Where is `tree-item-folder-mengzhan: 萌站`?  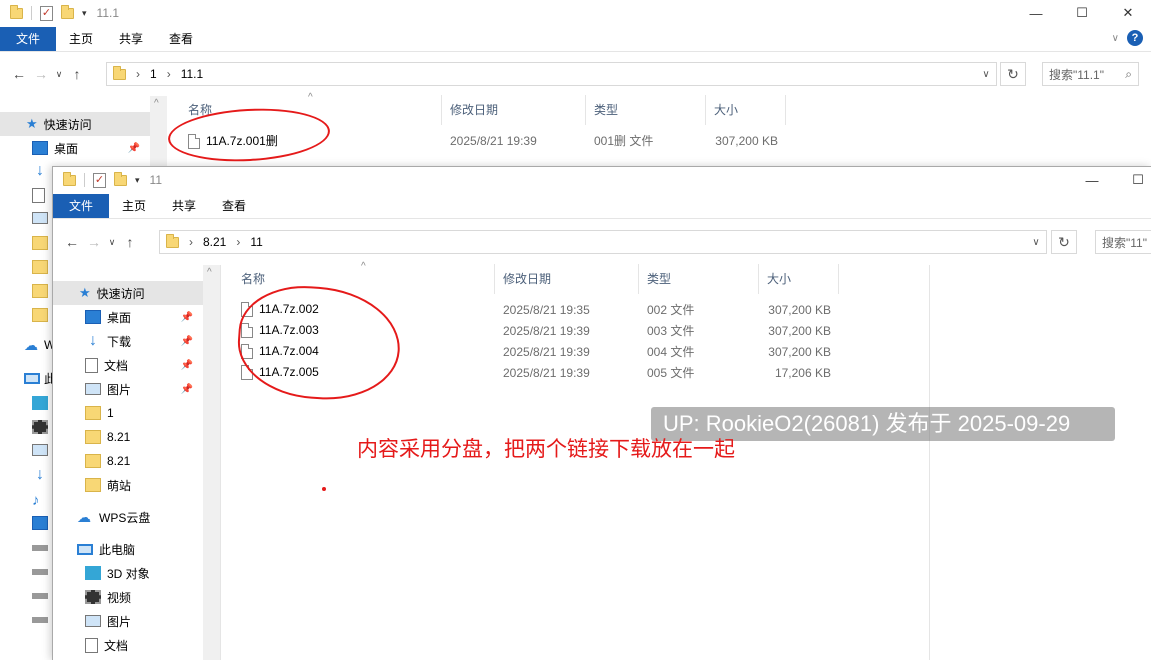
tree-item-folder-mengzhan: 萌站 is located at coordinates (128, 485).